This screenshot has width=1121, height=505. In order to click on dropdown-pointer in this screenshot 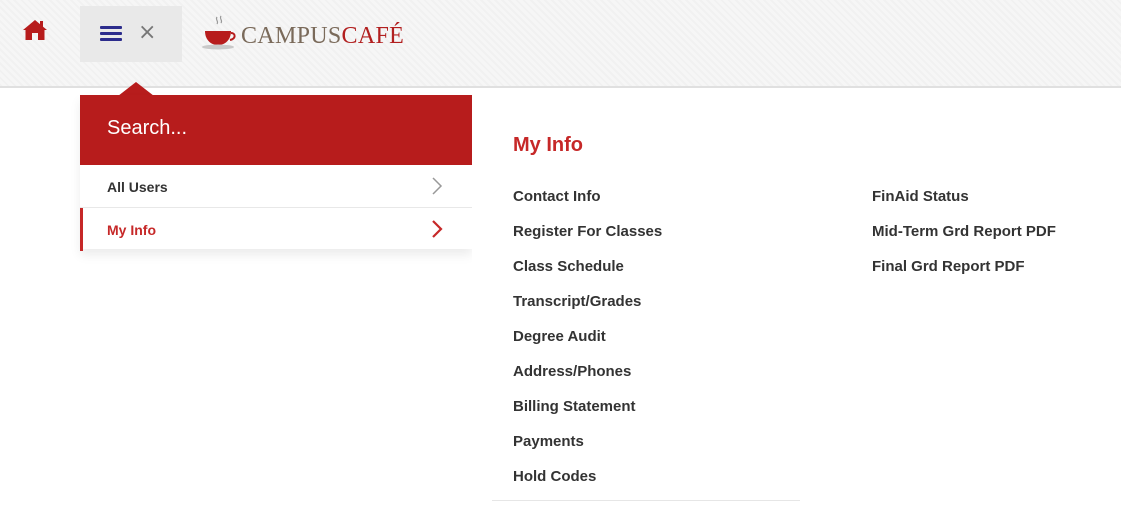, I will do `click(136, 89)`.